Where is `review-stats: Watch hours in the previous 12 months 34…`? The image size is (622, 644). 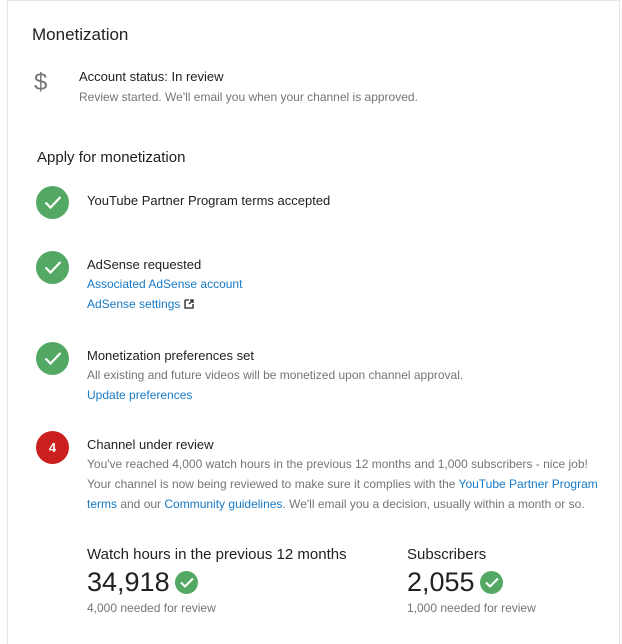 review-stats: Watch hours in the previous 12 months 34… is located at coordinates (347, 586).